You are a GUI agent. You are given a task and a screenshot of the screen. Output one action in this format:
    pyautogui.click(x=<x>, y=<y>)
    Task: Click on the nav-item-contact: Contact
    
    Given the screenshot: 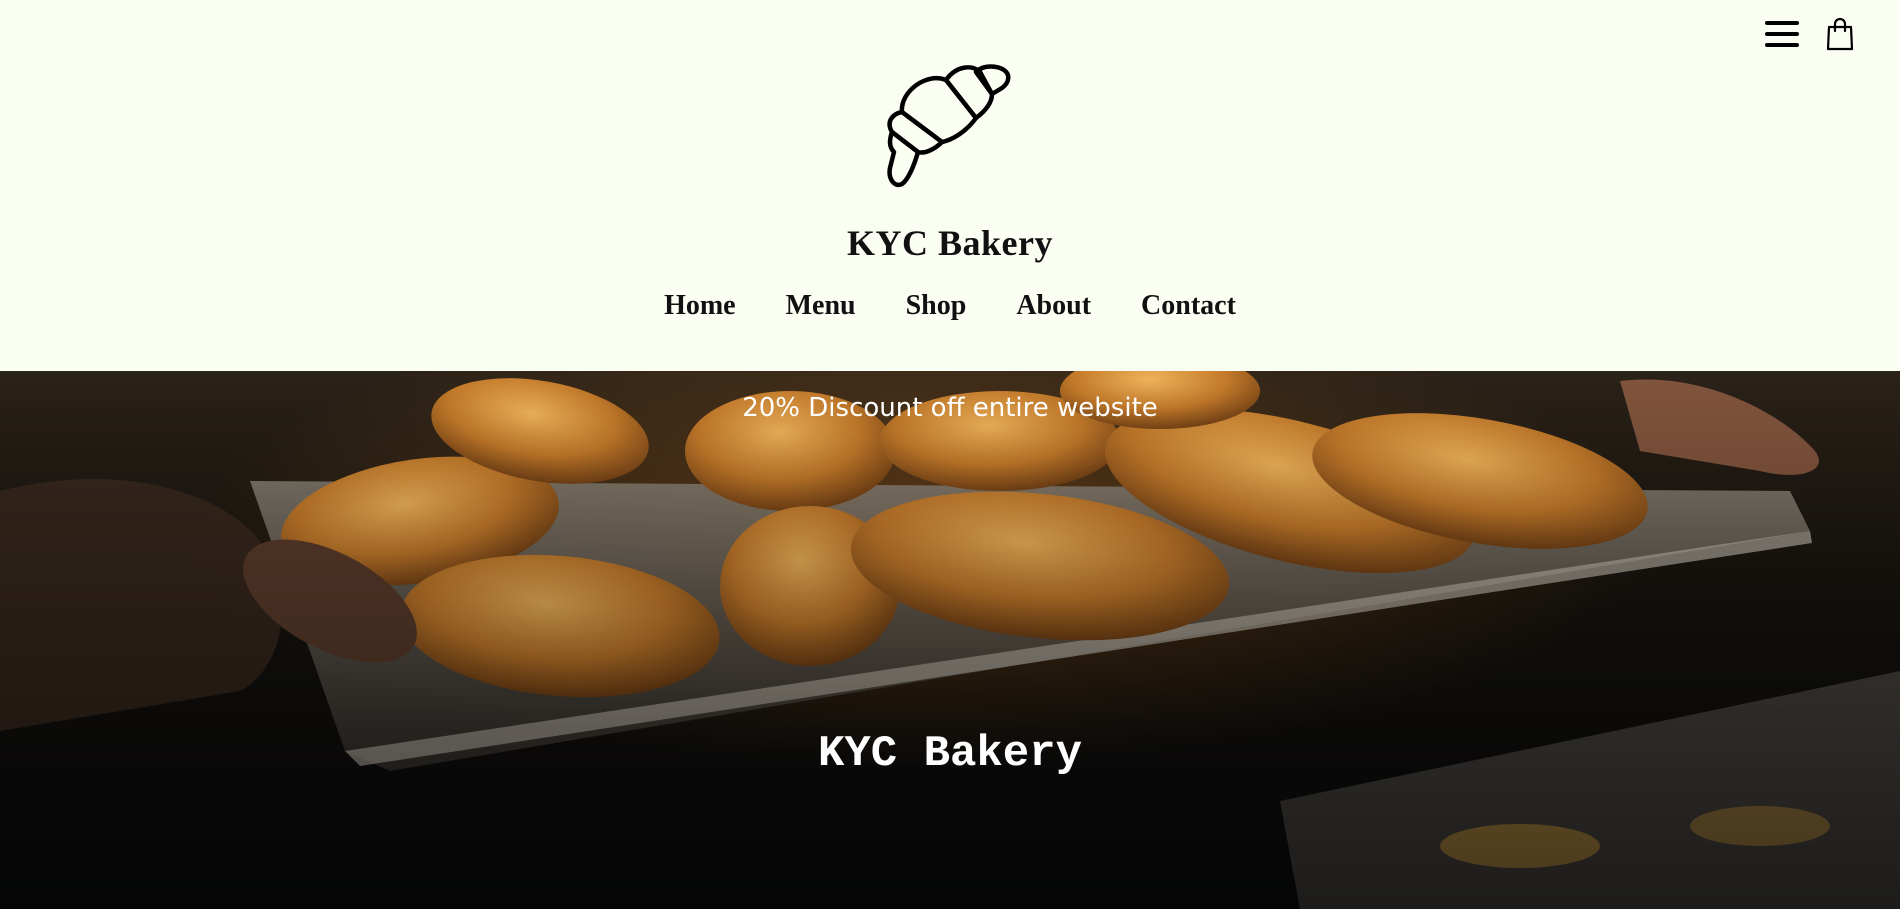 What is the action you would take?
    pyautogui.click(x=1188, y=306)
    